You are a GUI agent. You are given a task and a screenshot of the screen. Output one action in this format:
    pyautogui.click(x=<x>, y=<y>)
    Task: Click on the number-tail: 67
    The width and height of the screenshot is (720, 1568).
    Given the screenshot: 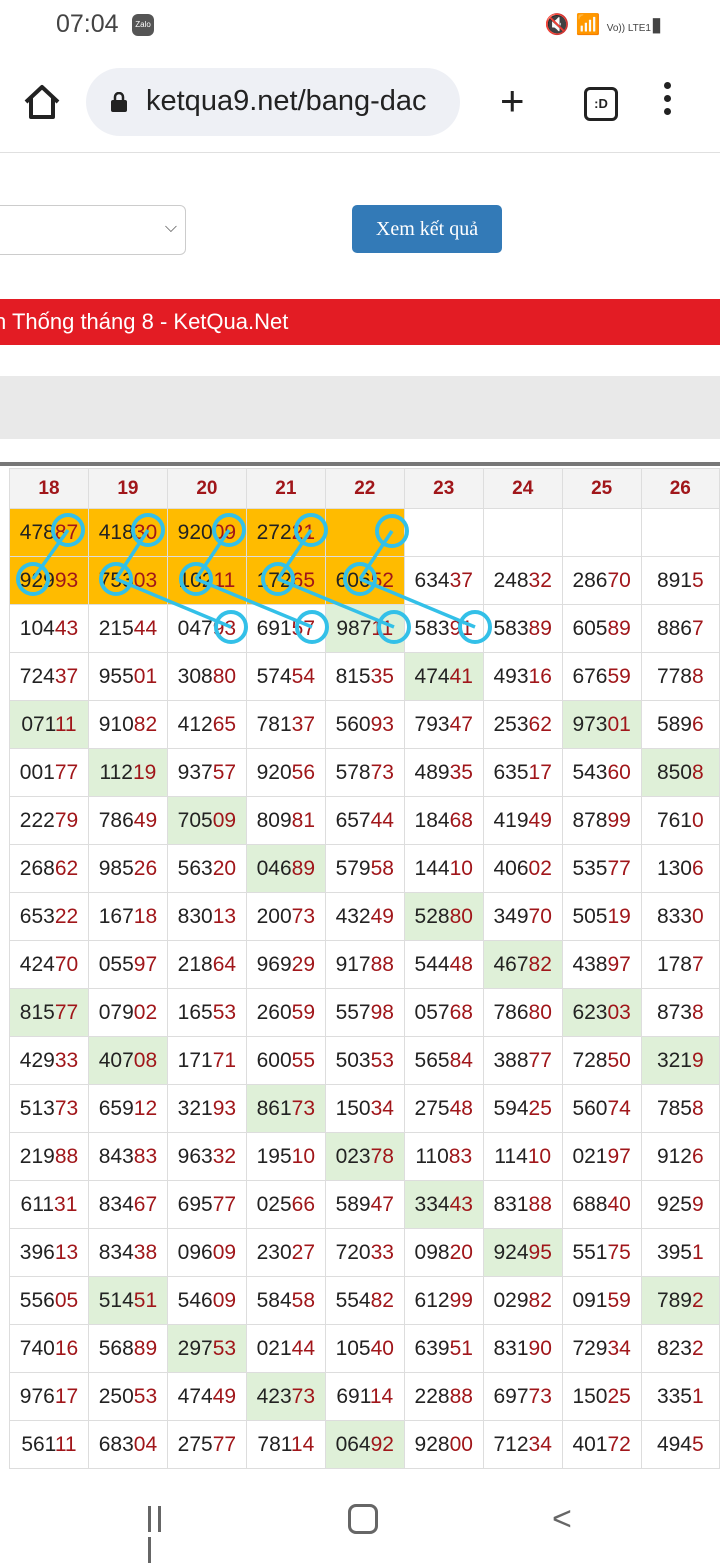 What is the action you would take?
    pyautogui.click(x=145, y=1204)
    